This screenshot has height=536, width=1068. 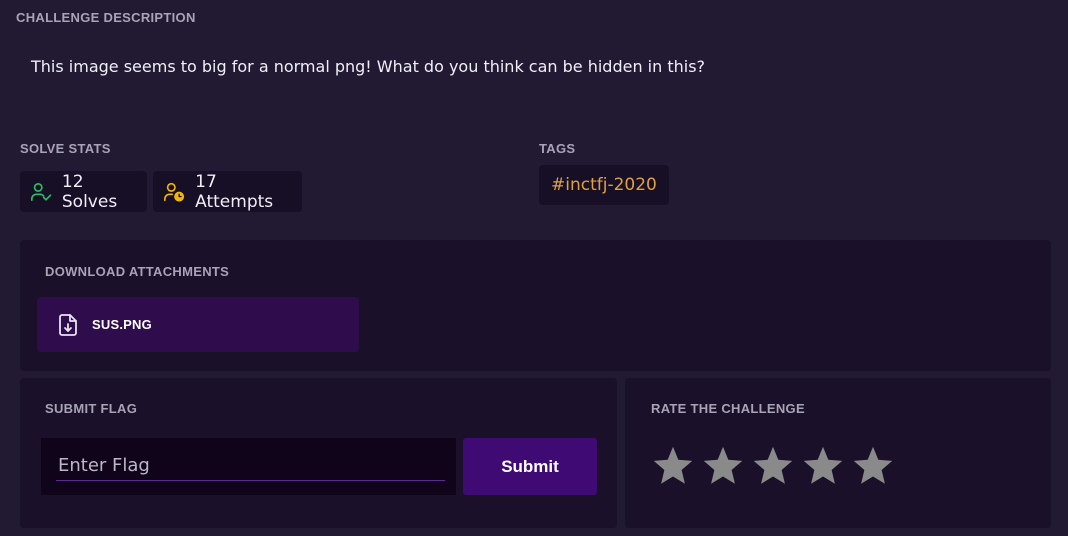 What do you see at coordinates (89, 191) in the screenshot?
I see `solves-count: 12 Solves` at bounding box center [89, 191].